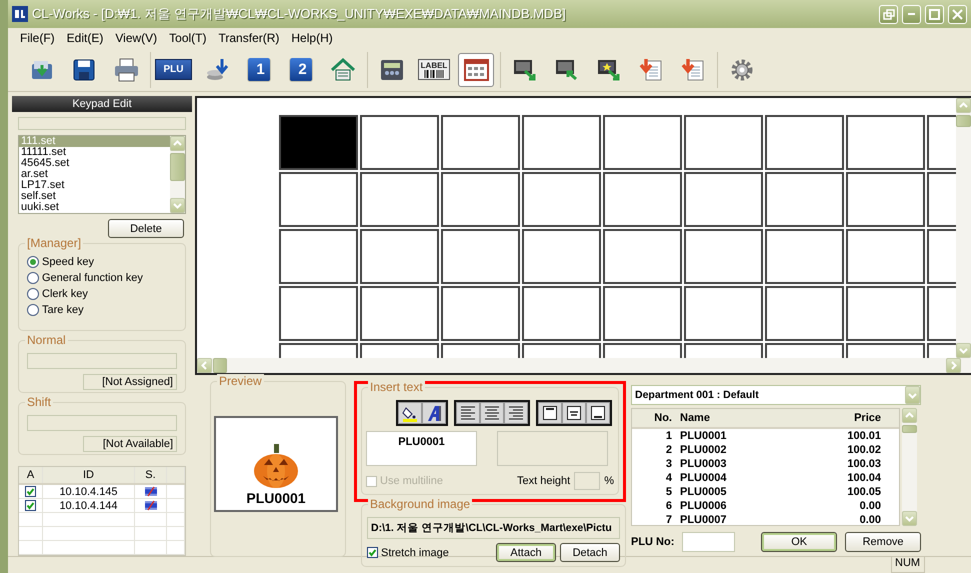  I want to click on table-row: 1 PLU0001 100.01, so click(765, 436).